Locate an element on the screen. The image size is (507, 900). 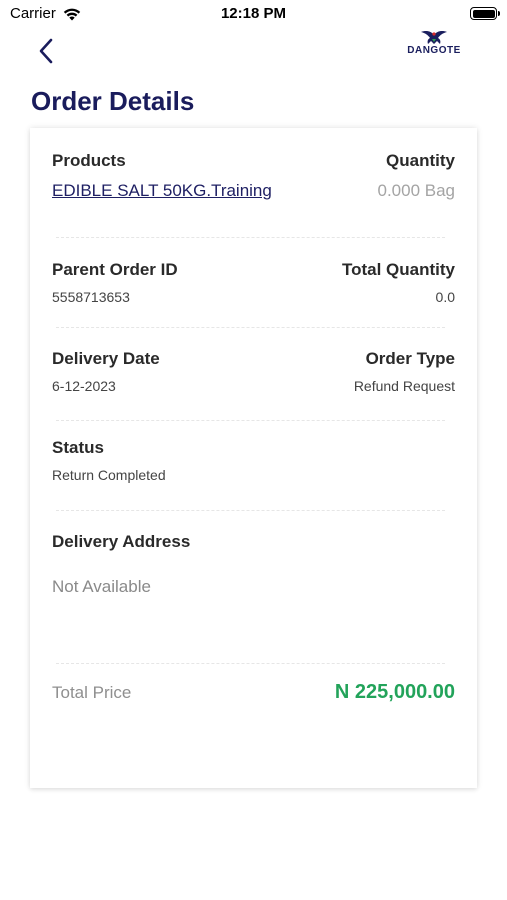
total-row: Total Price N 225,000.00 is located at coordinates (253, 692).